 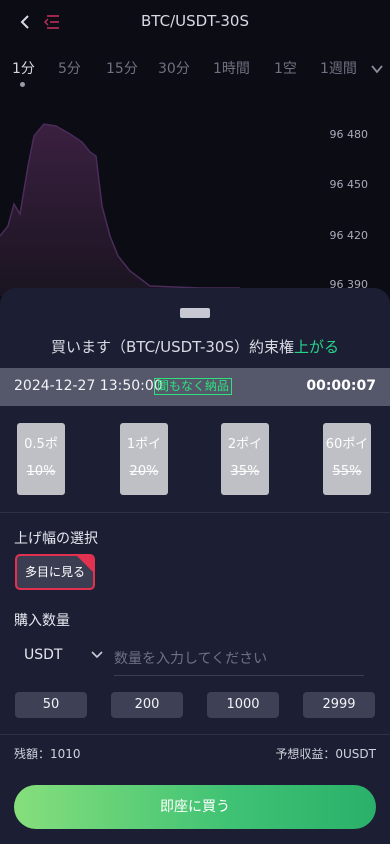 I want to click on quick-amount-button: 200, so click(x=147, y=705).